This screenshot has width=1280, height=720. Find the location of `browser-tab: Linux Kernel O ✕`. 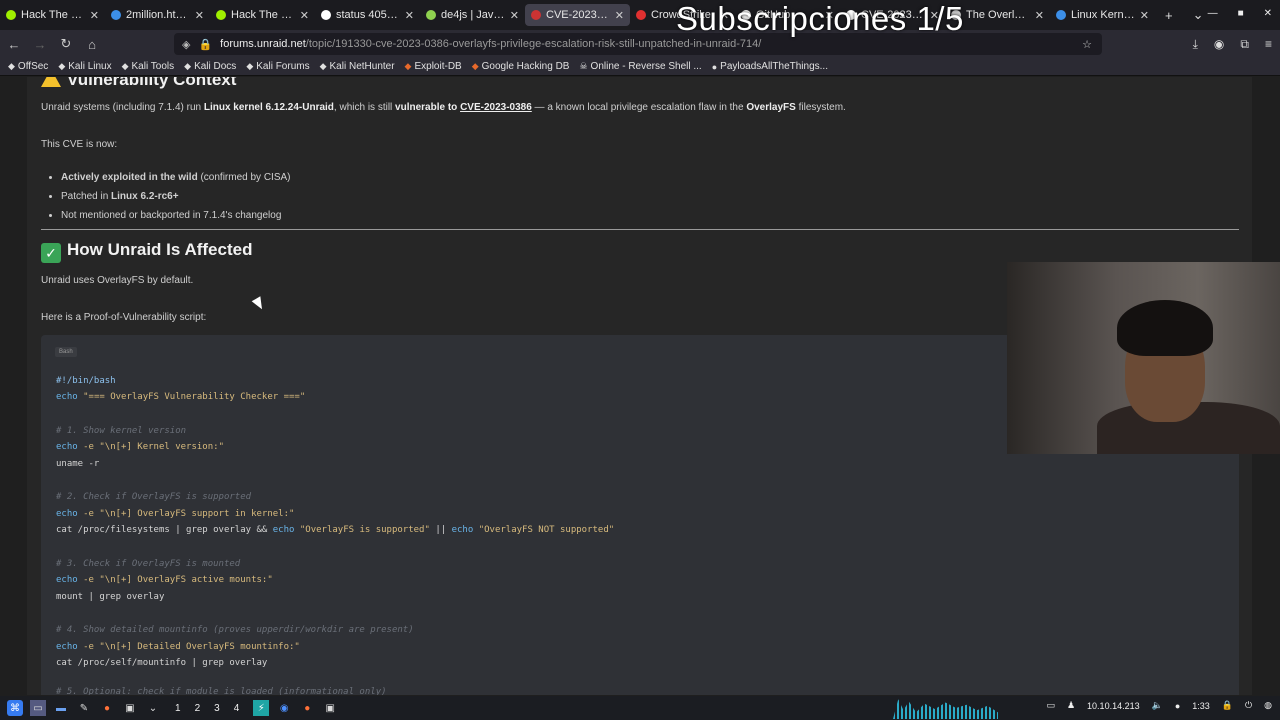

browser-tab: Linux Kernel O ✕ is located at coordinates (1102, 15).